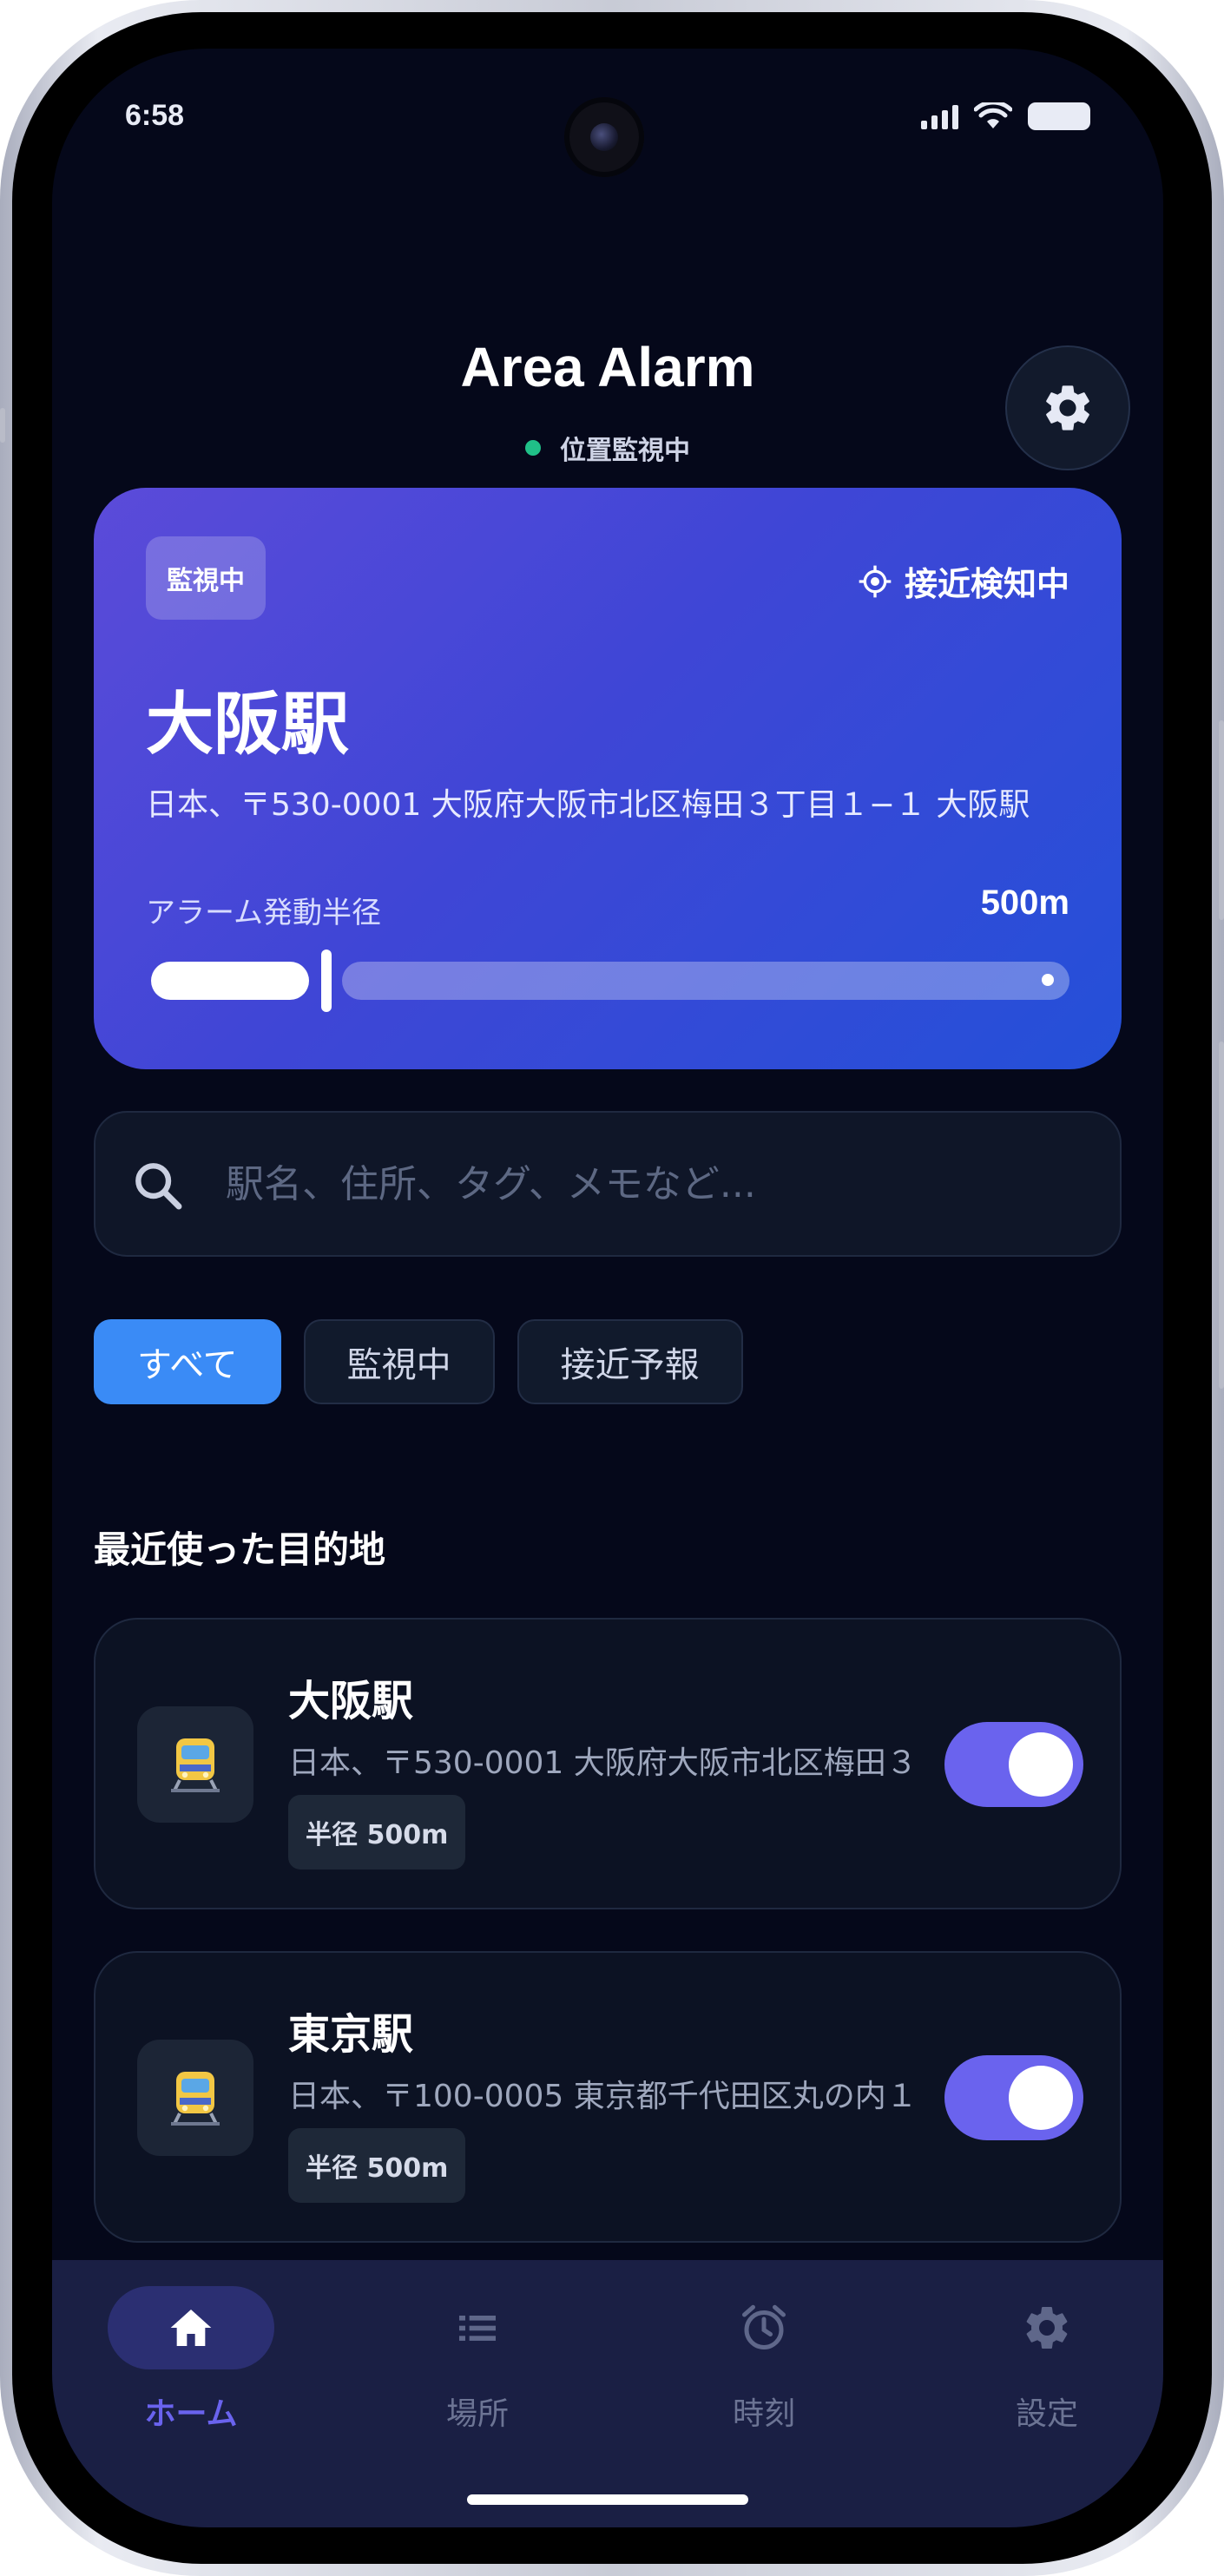 The width and height of the screenshot is (1224, 2576). Describe the element at coordinates (248, 725) in the screenshot. I see `hero-station-name: 大阪駅` at that location.